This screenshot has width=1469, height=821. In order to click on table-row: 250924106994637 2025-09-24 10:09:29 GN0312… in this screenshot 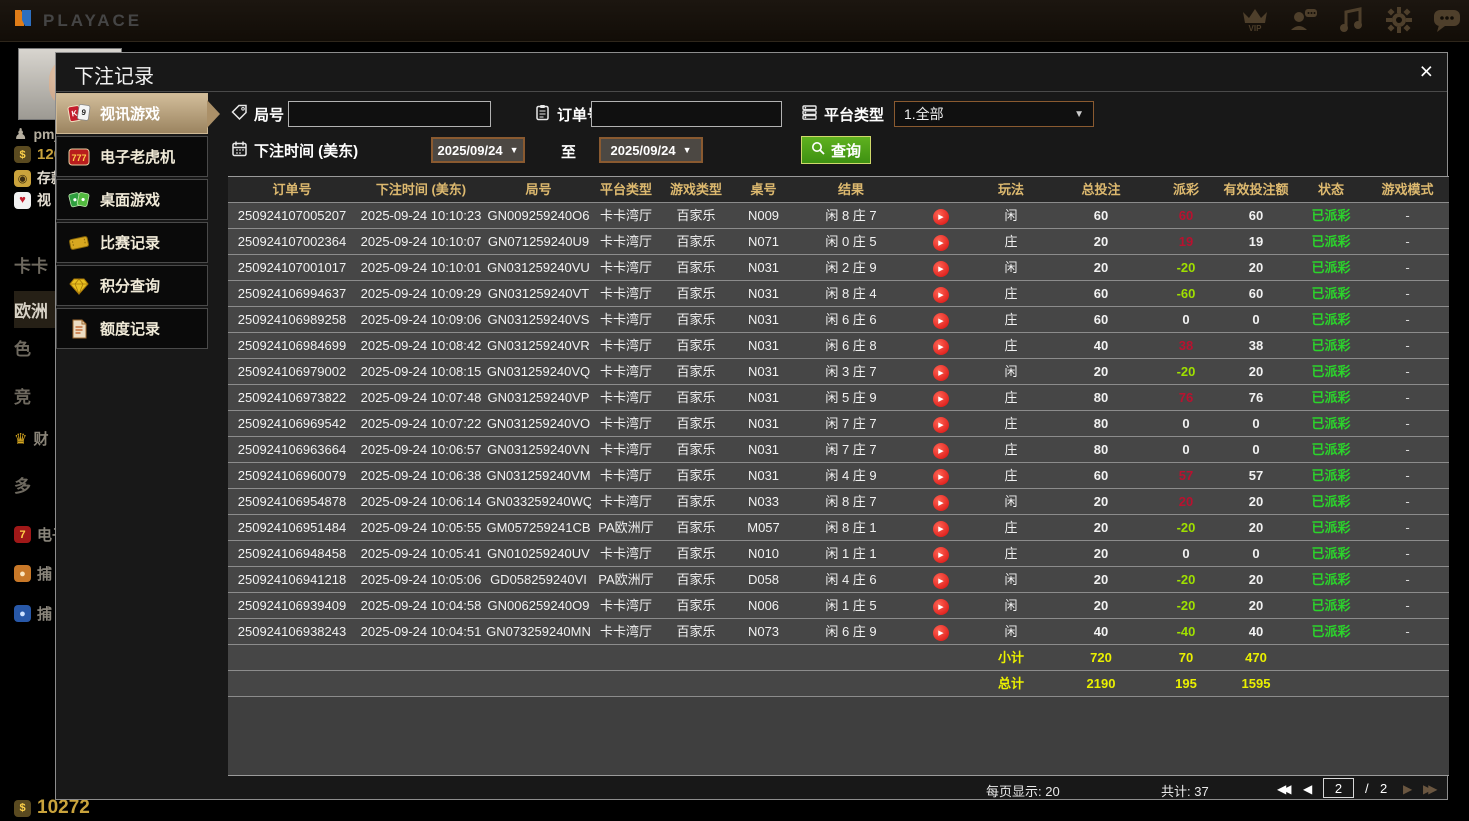, I will do `click(838, 294)`.